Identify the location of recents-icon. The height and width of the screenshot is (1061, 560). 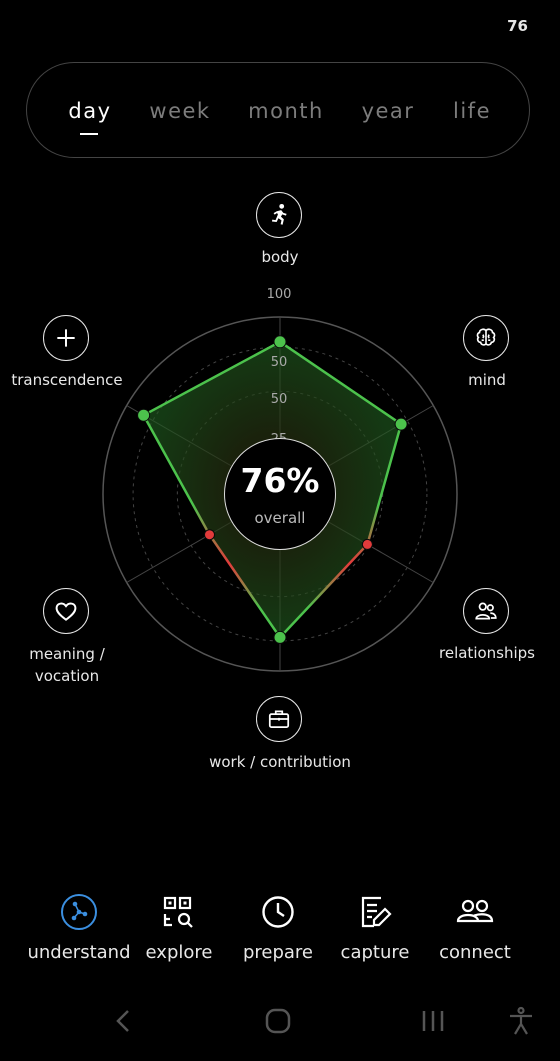
(433, 1021).